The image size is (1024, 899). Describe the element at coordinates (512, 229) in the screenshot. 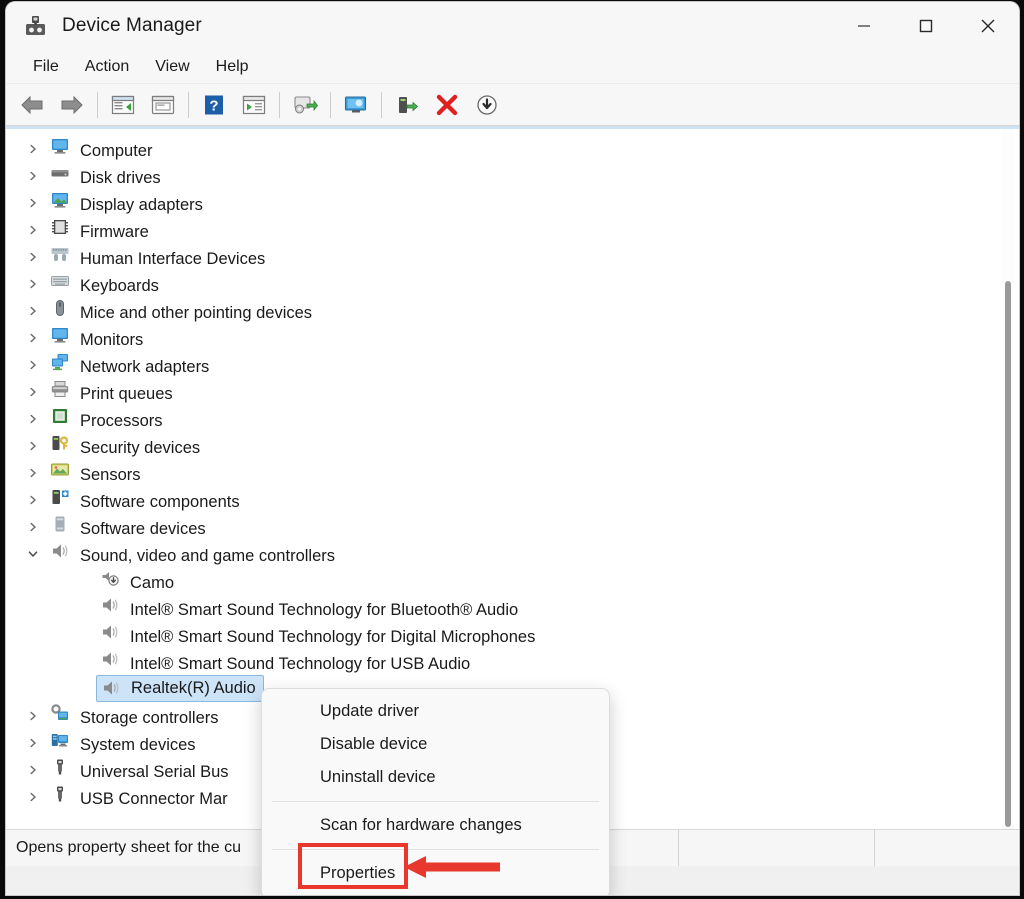

I see `tree-item: Firmware` at that location.